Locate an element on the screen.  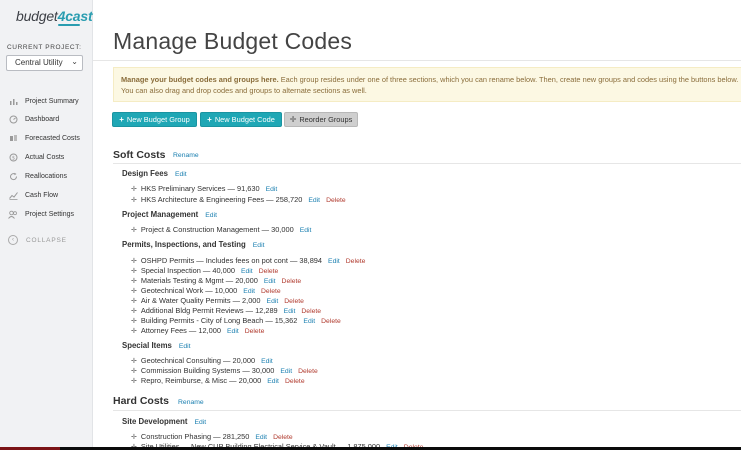
sidebar-item-actual-costs: $ Actual Costs is located at coordinates (48, 157).